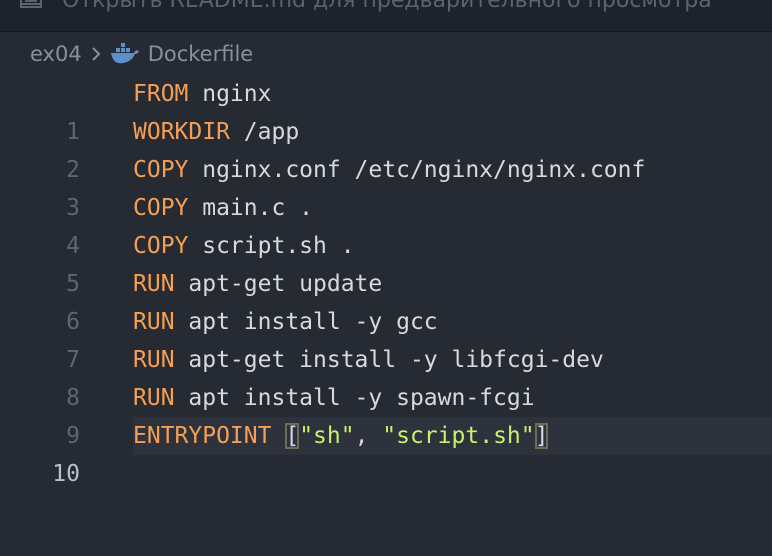 This screenshot has height=556, width=772. What do you see at coordinates (354, 398) in the screenshot?
I see `code-text: apt install -y spawn-fcgi` at bounding box center [354, 398].